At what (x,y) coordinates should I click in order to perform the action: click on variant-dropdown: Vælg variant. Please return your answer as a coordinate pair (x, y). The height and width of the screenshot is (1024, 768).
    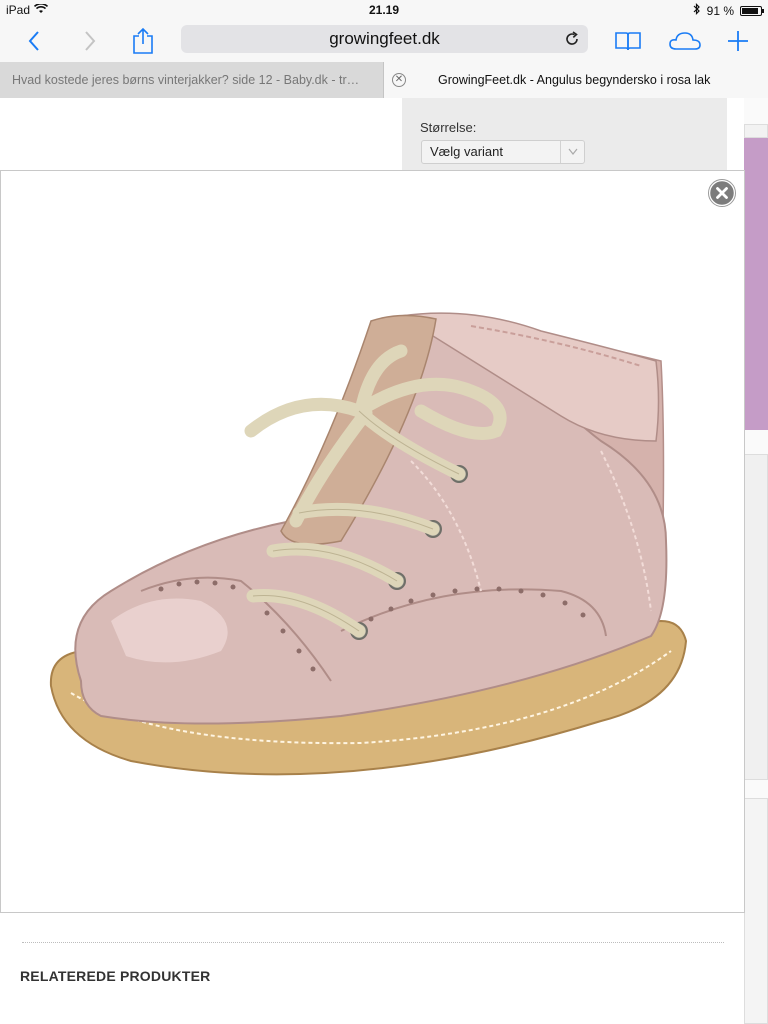
    Looking at the image, I should click on (503, 152).